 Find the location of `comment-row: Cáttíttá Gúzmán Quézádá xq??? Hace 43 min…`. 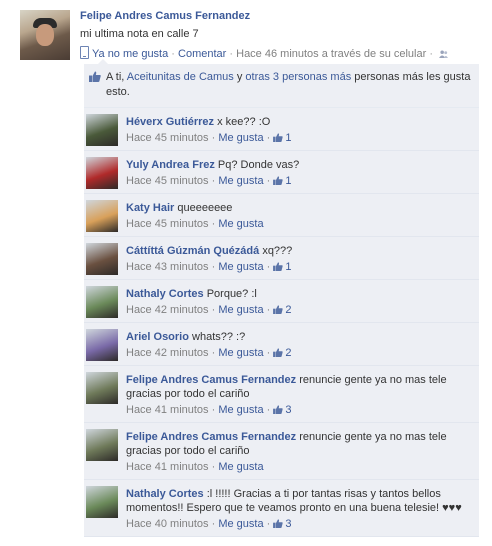

comment-row: Cáttíttá Gúzmán Quézádá xq??? Hace 43 min… is located at coordinates (281, 258).